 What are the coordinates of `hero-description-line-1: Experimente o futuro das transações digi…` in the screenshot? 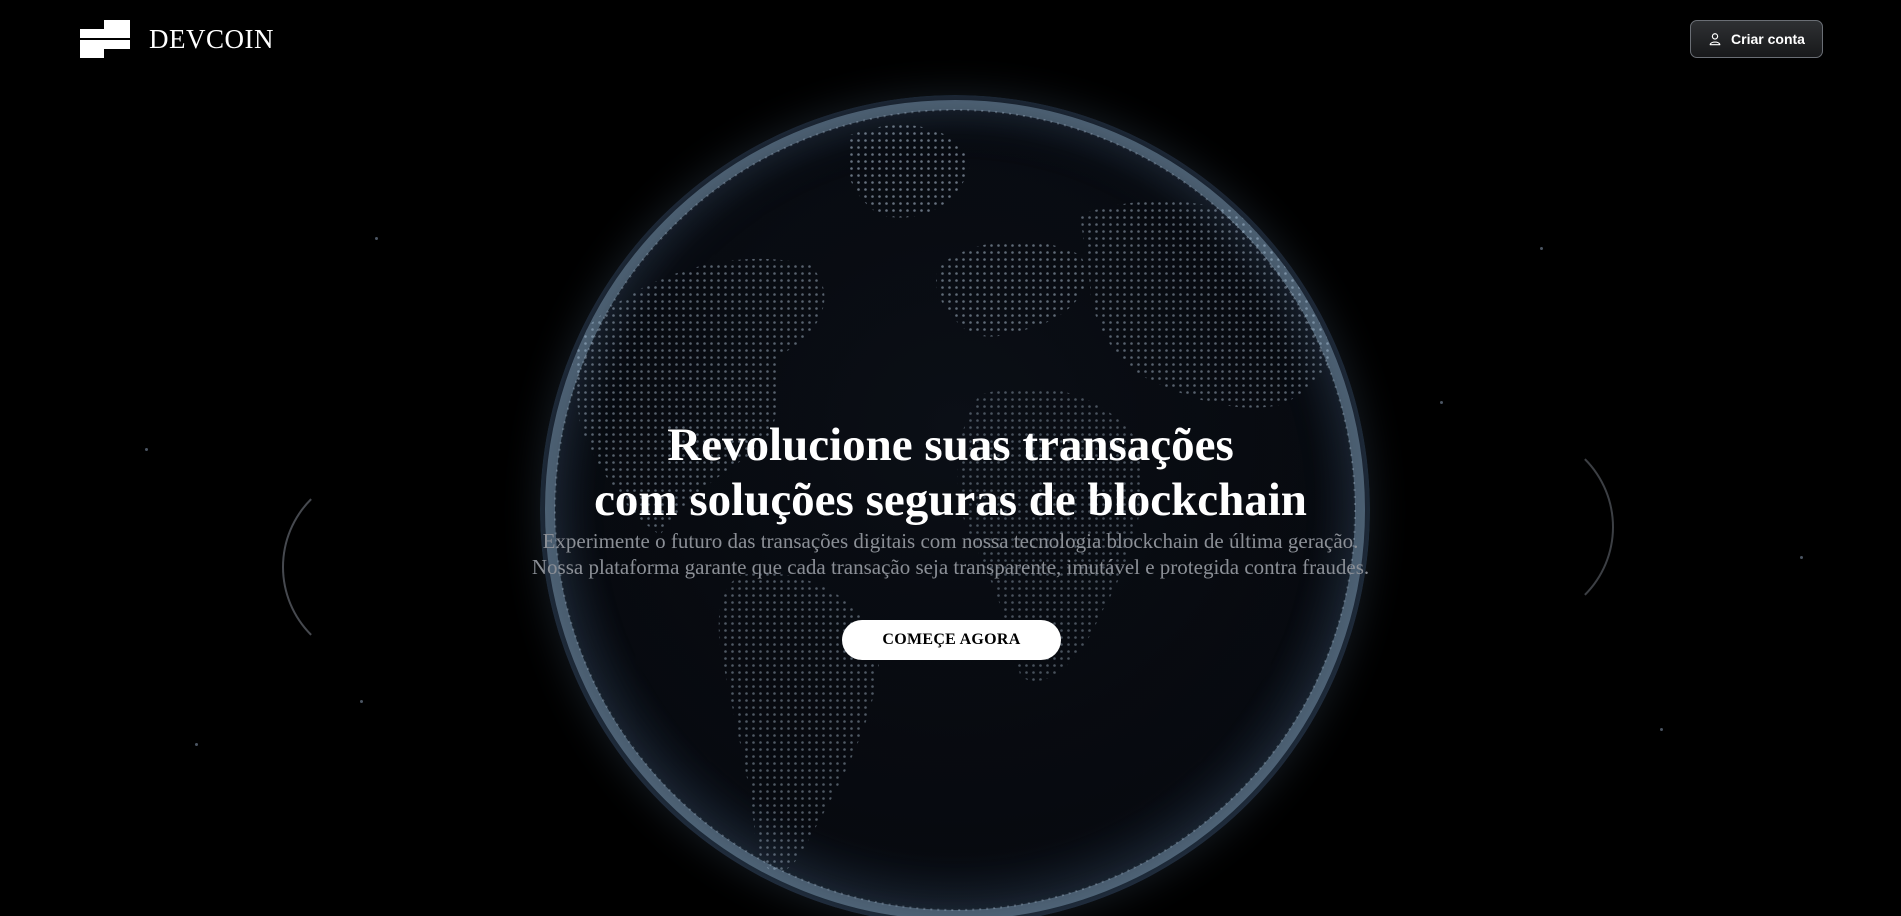 It's located at (950, 541).